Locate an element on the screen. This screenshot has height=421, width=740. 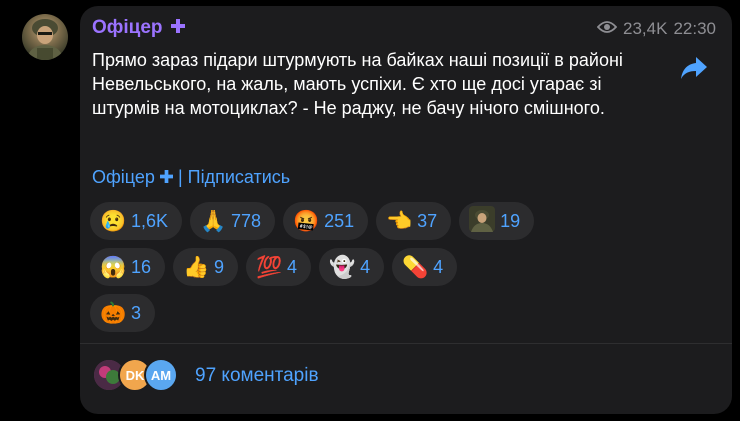
reaction-thumbs-up: 👍 9 is located at coordinates (206, 267).